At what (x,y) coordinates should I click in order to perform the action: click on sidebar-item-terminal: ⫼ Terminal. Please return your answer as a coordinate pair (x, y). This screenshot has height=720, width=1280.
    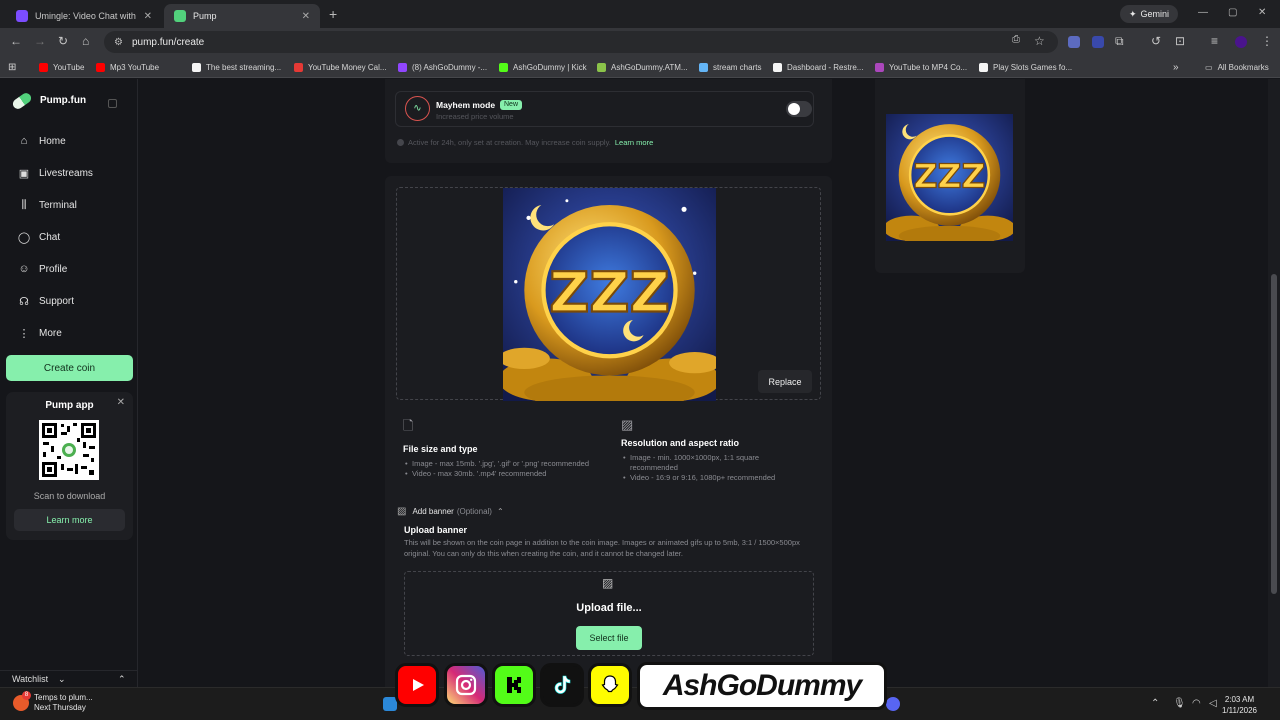
    Looking at the image, I should click on (47, 205).